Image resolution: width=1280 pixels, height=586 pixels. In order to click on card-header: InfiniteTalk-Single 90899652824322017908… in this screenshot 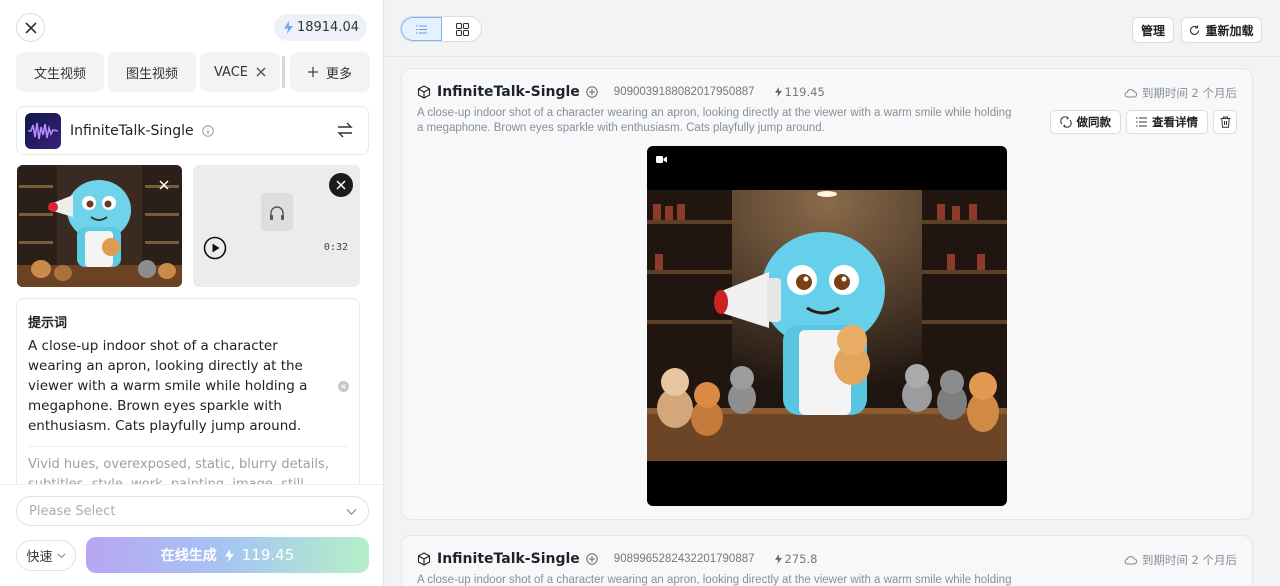, I will do `click(617, 559)`.